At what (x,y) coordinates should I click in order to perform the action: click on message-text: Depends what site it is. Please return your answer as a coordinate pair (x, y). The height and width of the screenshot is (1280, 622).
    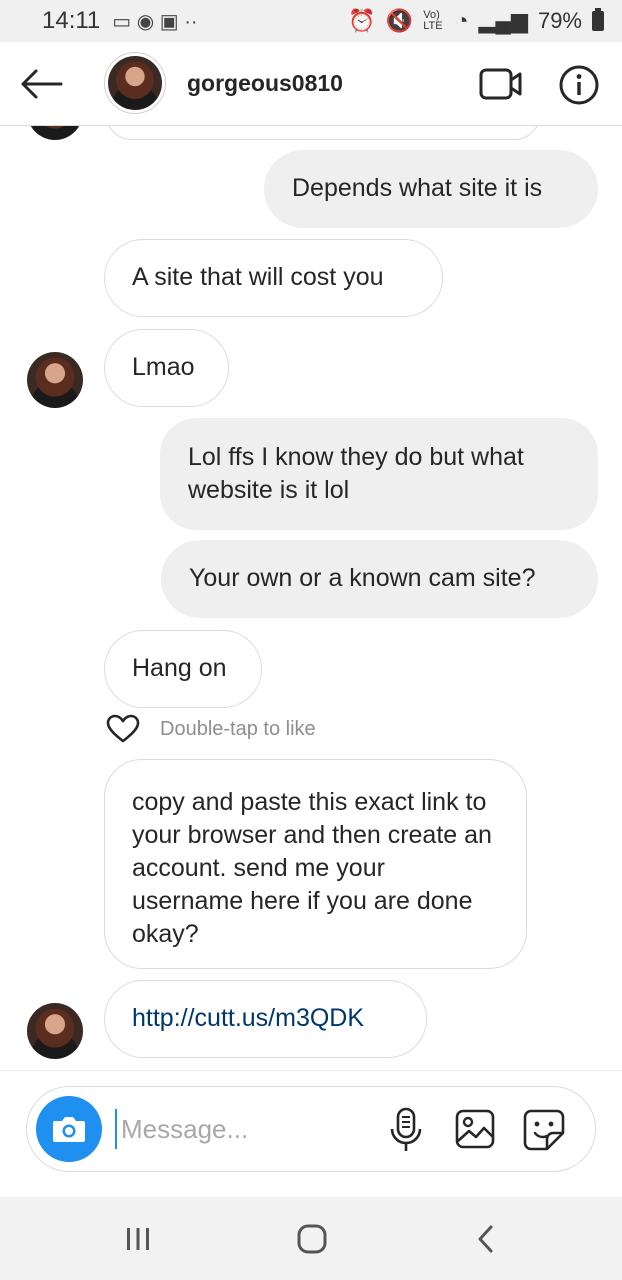
    Looking at the image, I should click on (417, 188).